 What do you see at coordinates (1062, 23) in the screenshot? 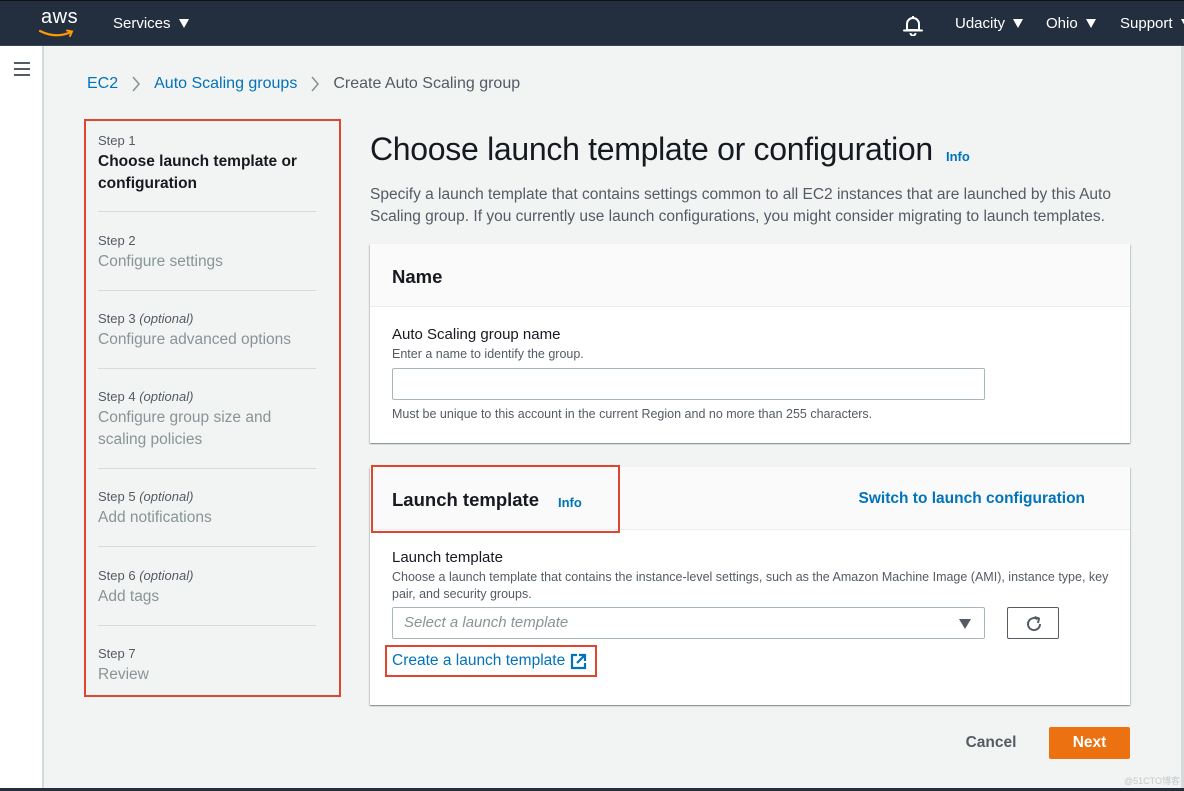
I see `region-label: Ohio` at bounding box center [1062, 23].